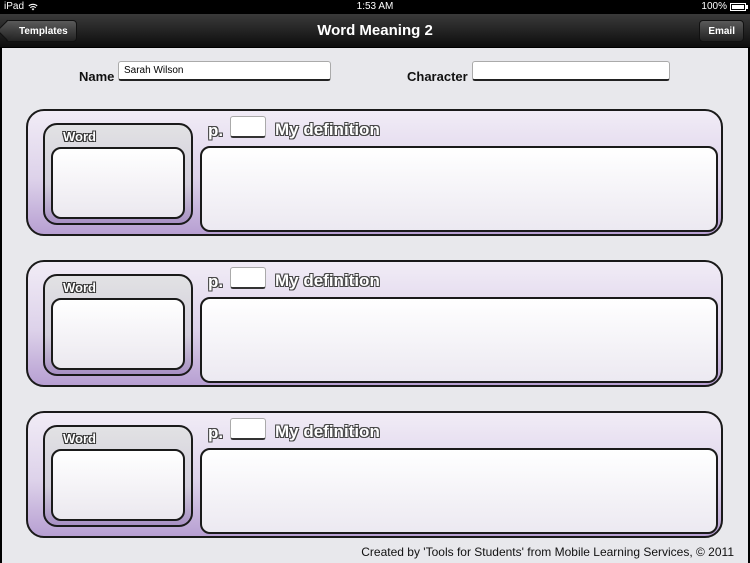 The image size is (750, 563). I want to click on templates-back-button: Templates, so click(41, 31).